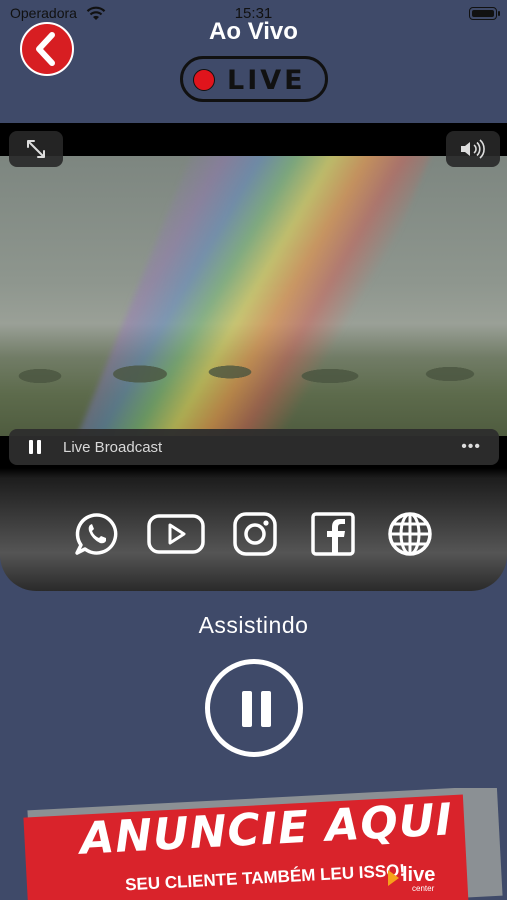 This screenshot has width=507, height=900. I want to click on landscape-image, so click(253, 376).